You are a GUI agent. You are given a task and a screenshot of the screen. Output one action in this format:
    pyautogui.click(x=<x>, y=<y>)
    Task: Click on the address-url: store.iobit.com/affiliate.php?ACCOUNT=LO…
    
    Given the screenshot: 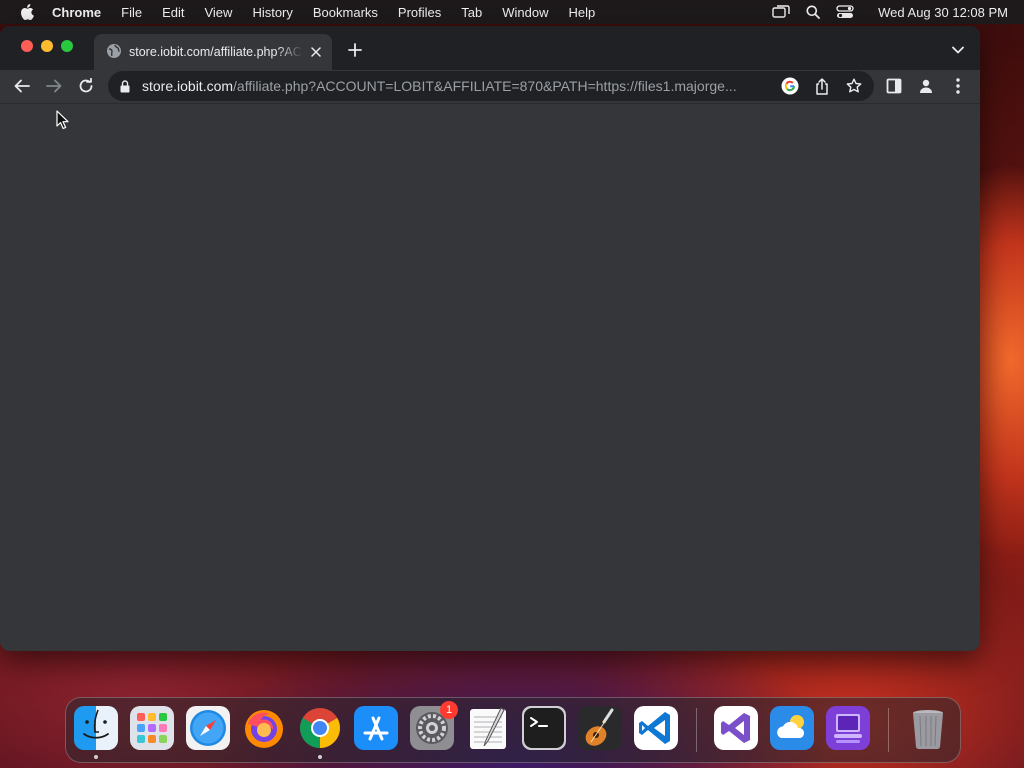 What is the action you would take?
    pyautogui.click(x=454, y=86)
    